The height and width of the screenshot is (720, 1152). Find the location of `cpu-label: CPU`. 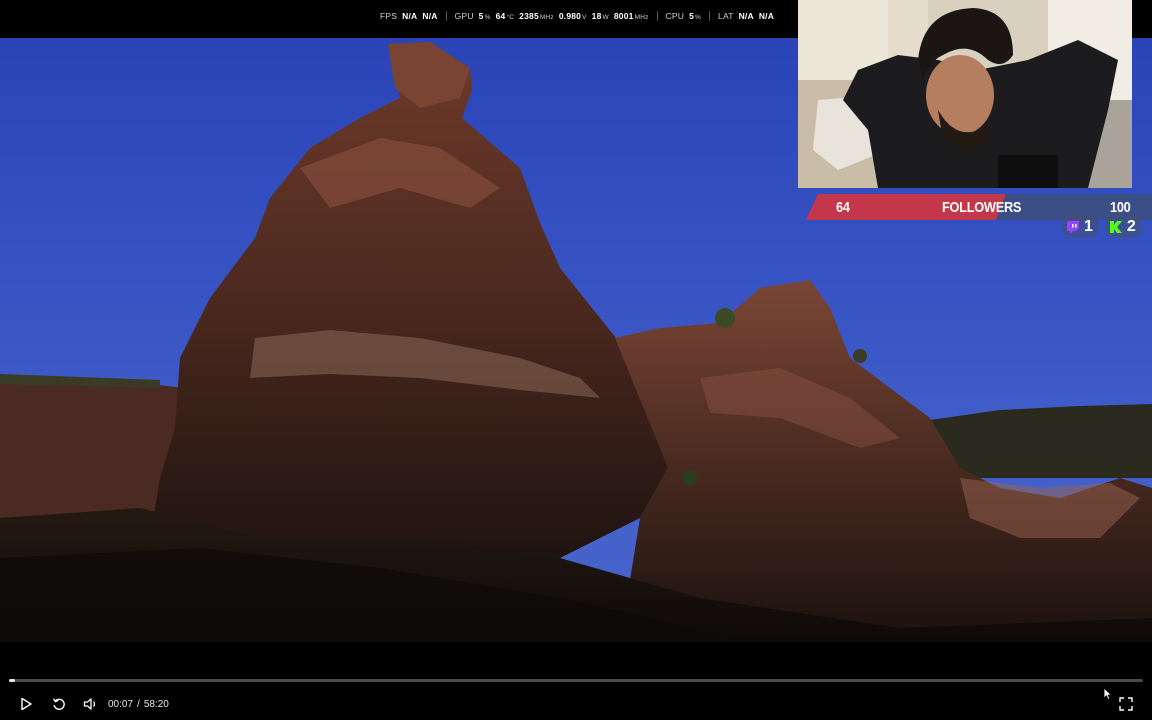

cpu-label: CPU is located at coordinates (675, 16).